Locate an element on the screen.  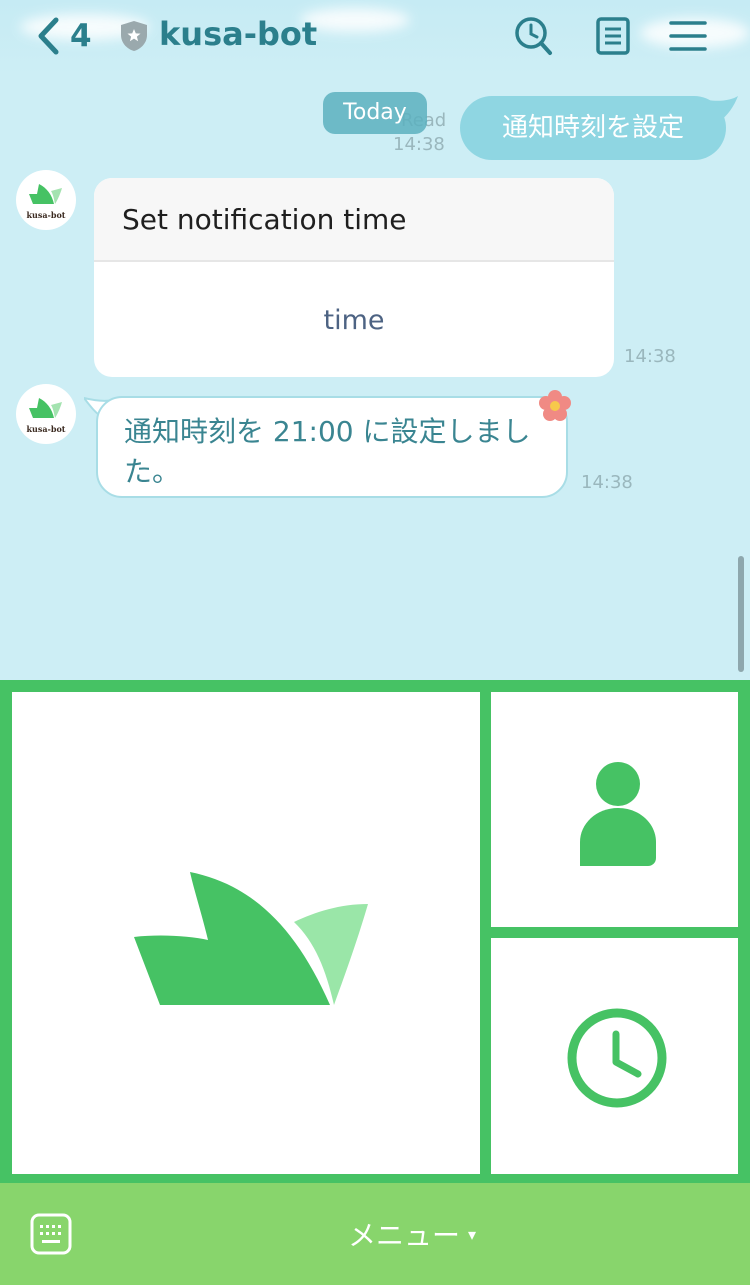
clock-icon is located at coordinates (617, 1058).